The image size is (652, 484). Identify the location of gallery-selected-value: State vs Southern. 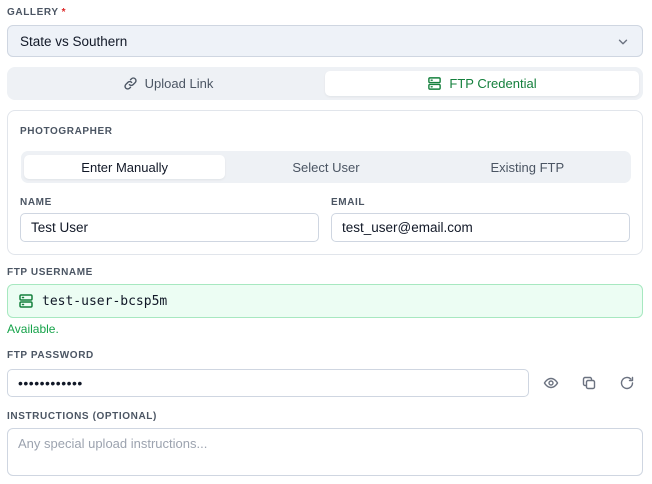
(74, 41).